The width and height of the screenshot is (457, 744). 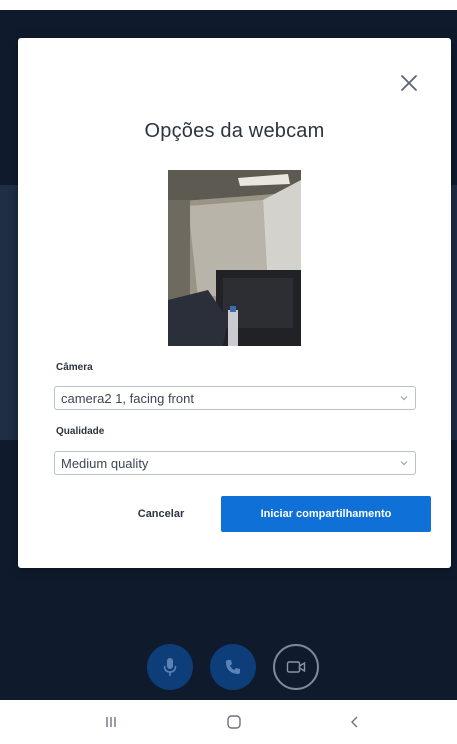 I want to click on phone-button, so click(x=233, y=667).